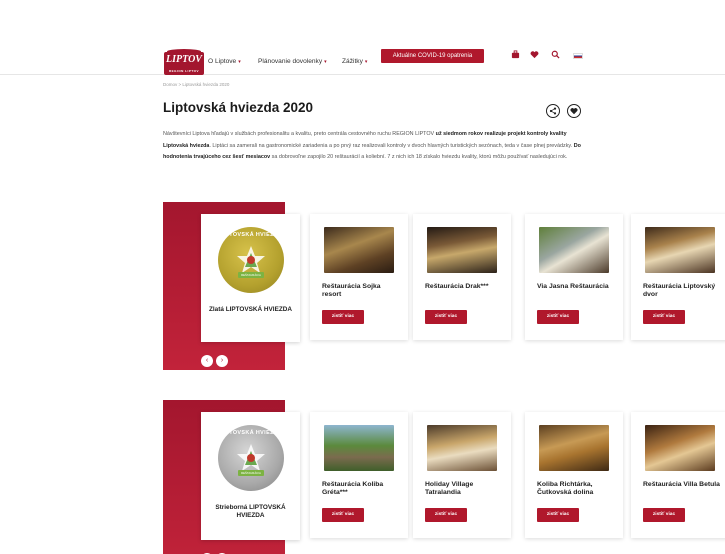  What do you see at coordinates (574, 277) in the screenshot?
I see `restaurant-card: Via Jasna Reštaurácia zistiť viac` at bounding box center [574, 277].